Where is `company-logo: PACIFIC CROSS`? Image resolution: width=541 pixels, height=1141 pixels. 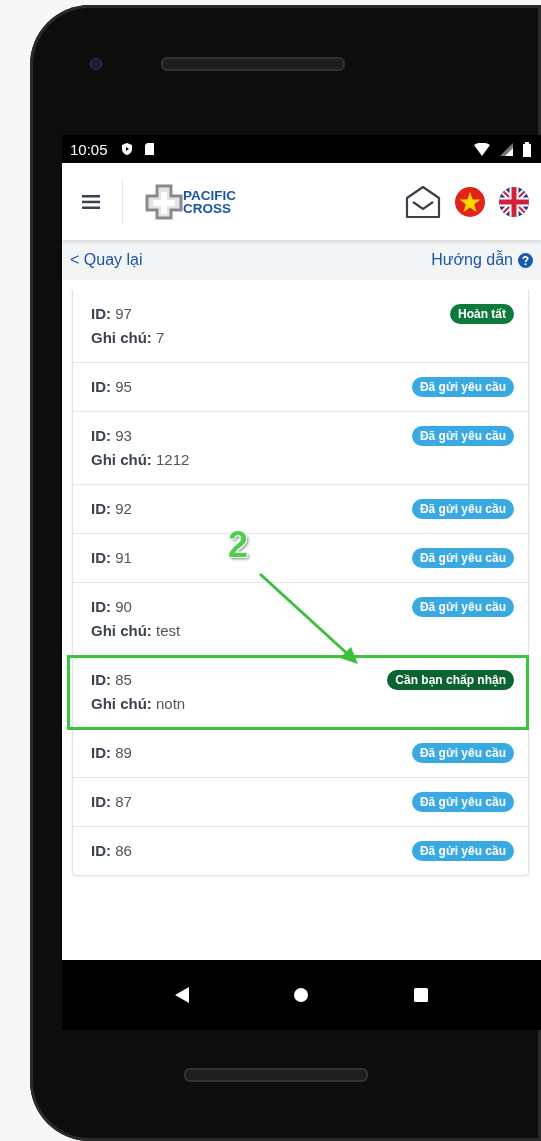 company-logo: PACIFIC CROSS is located at coordinates (190, 201).